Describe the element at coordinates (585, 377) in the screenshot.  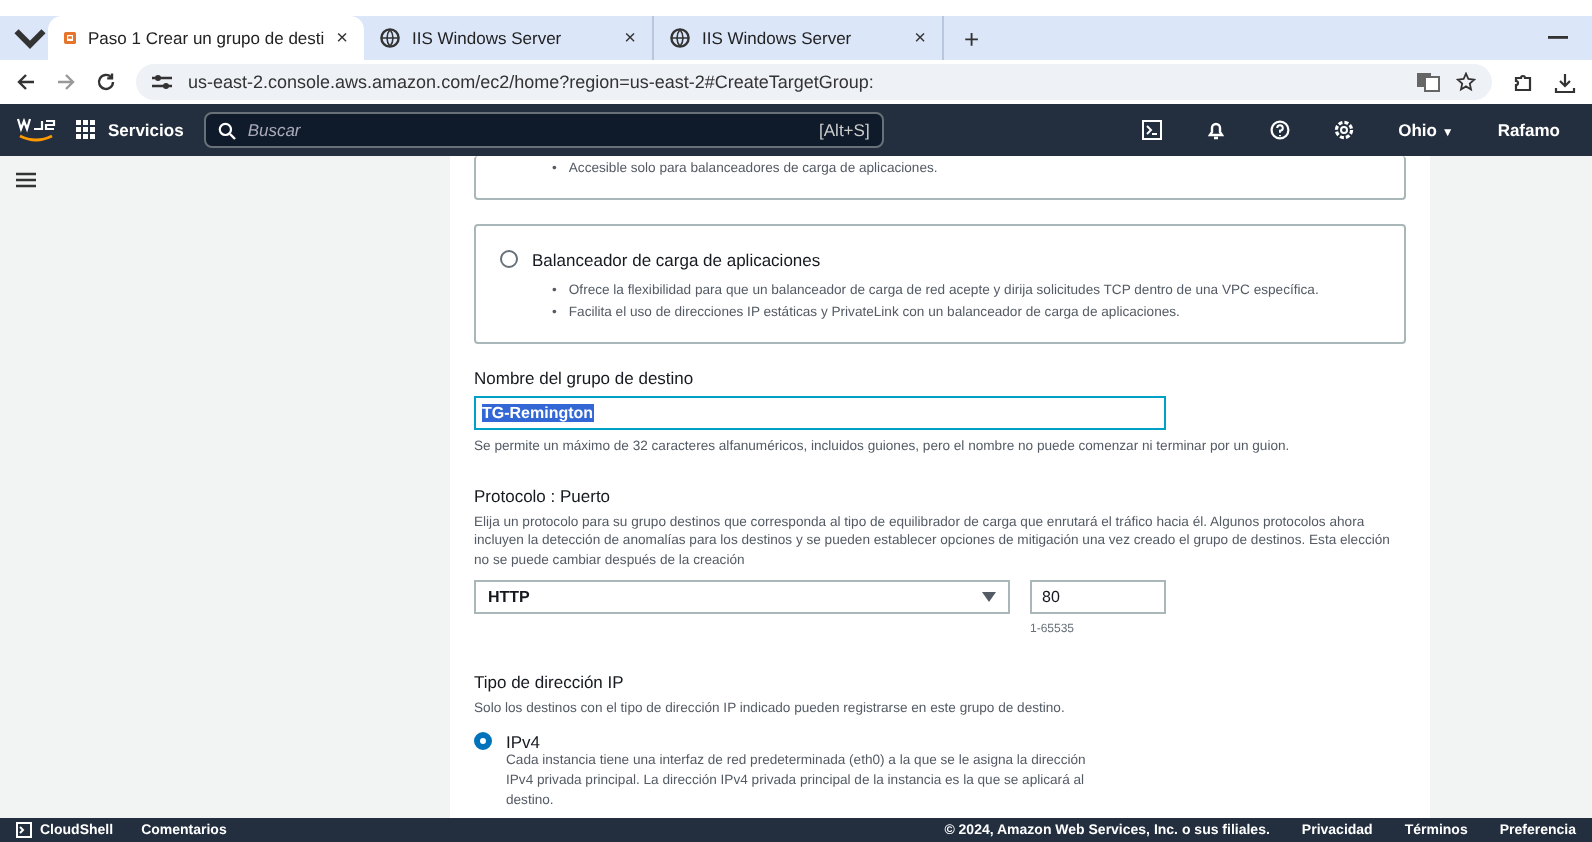
I see `field-label: Nombre del grupo de destino` at that location.